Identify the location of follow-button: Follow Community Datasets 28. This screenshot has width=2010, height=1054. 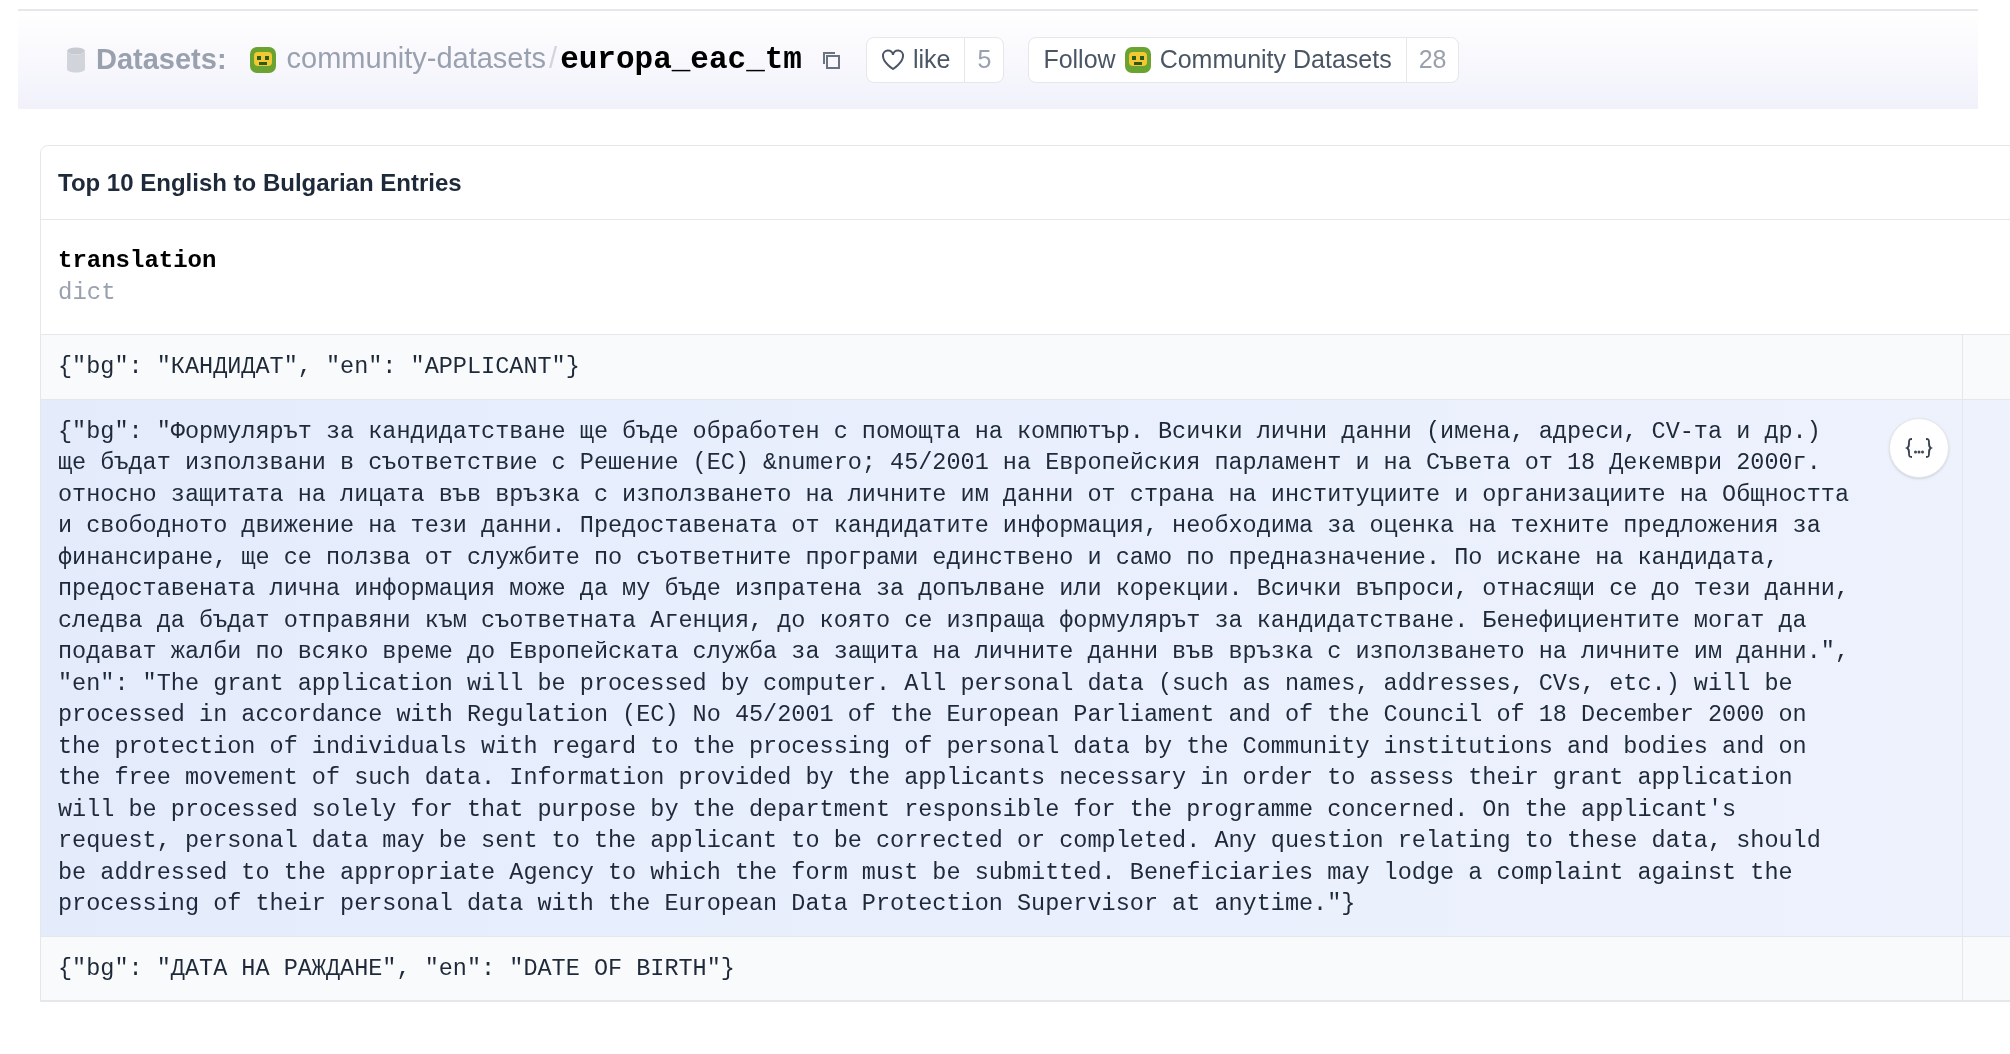
(1244, 60).